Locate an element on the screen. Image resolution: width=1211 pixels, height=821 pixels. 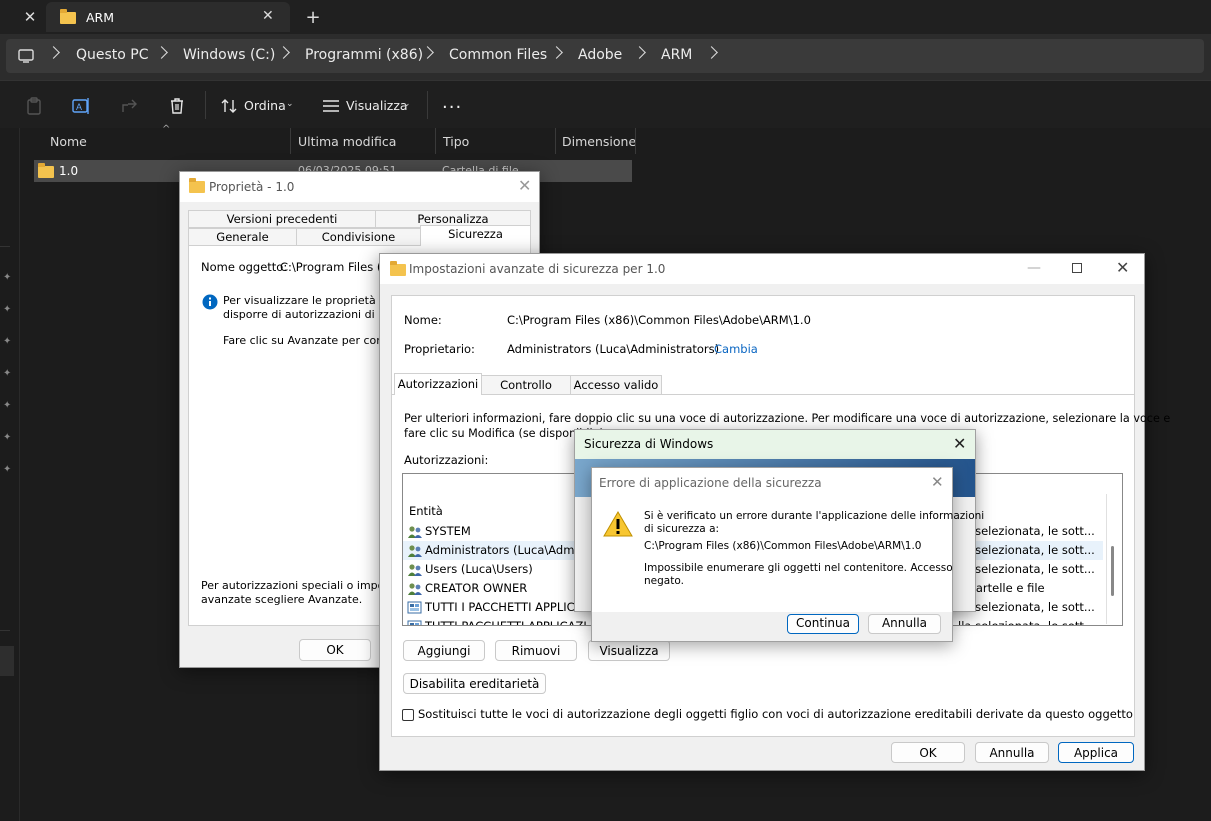
disable-inheritance-button: Disabilita ereditarietà is located at coordinates (474, 683).